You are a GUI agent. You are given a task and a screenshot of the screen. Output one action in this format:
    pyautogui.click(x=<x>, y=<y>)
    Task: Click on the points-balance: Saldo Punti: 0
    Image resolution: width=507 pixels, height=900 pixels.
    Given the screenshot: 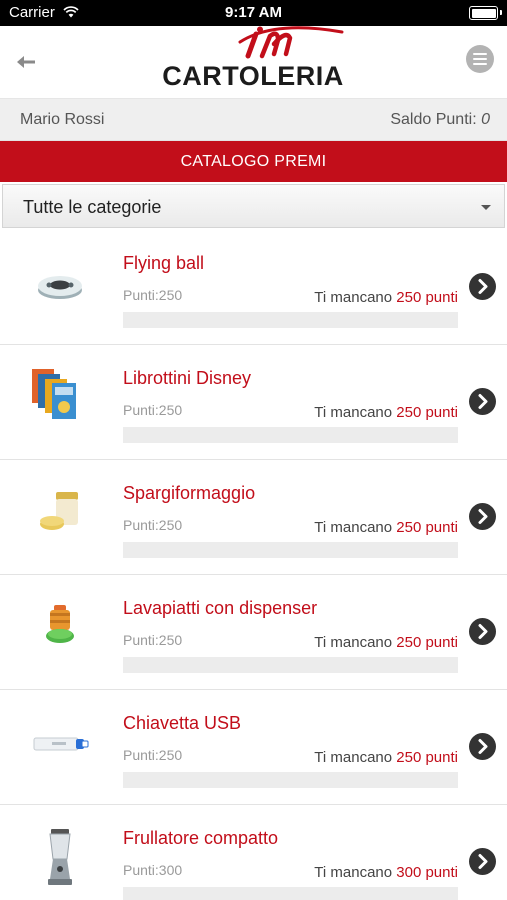 What is the action you would take?
    pyautogui.click(x=440, y=120)
    